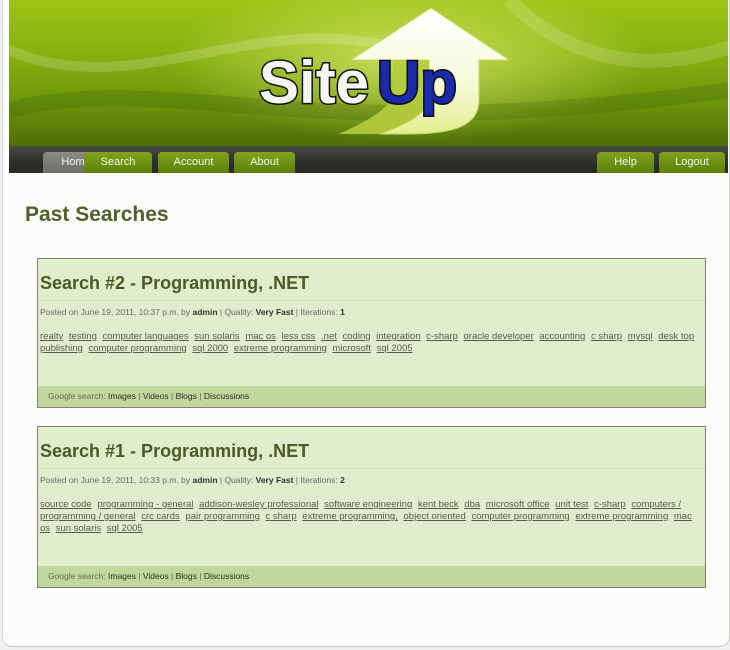  What do you see at coordinates (260, 336) in the screenshot?
I see `tag-link: mac os` at bounding box center [260, 336].